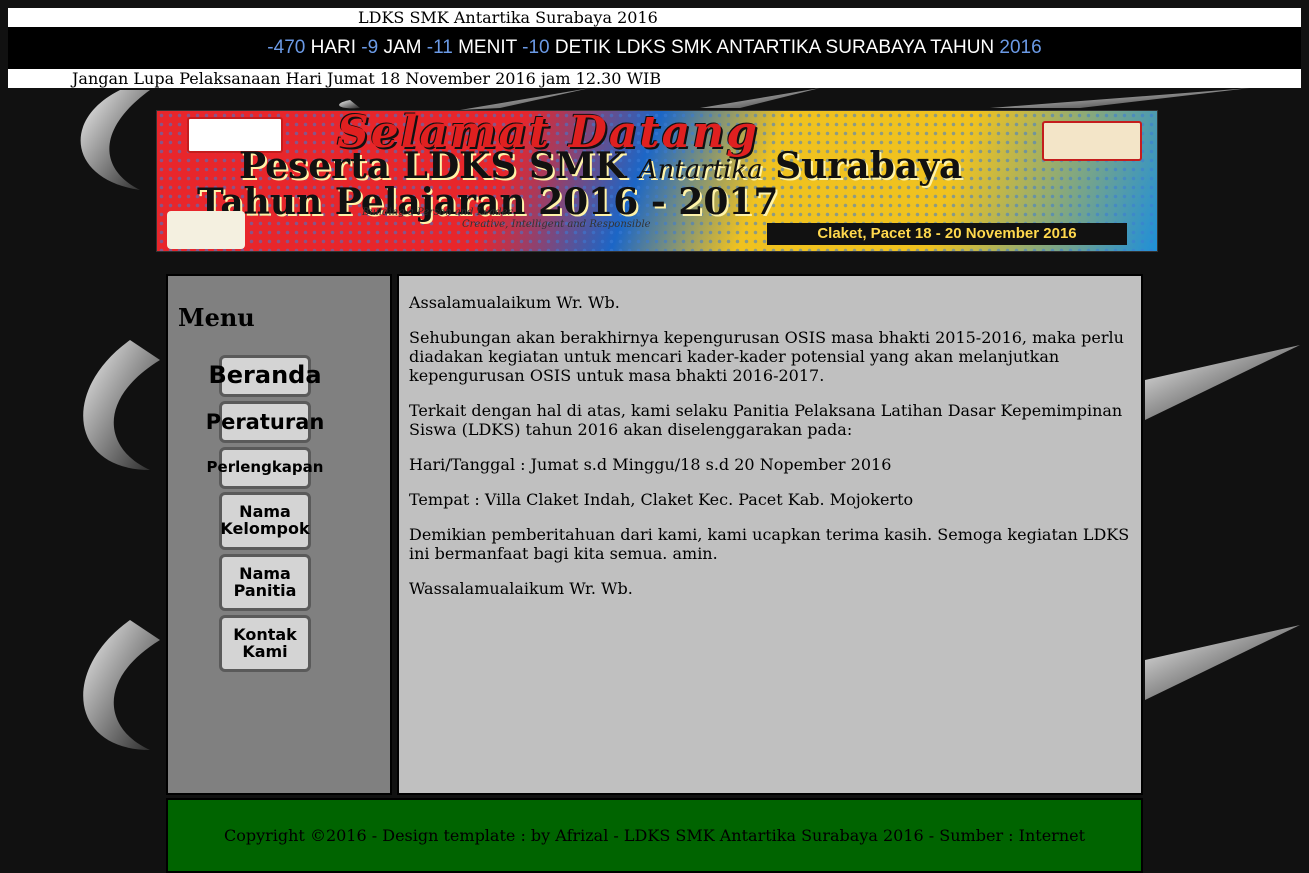 The width and height of the screenshot is (1309, 873). Describe the element at coordinates (521, 588) in the screenshot. I see `content-paragraph: Wassalamualaikum Wr. Wb.` at that location.